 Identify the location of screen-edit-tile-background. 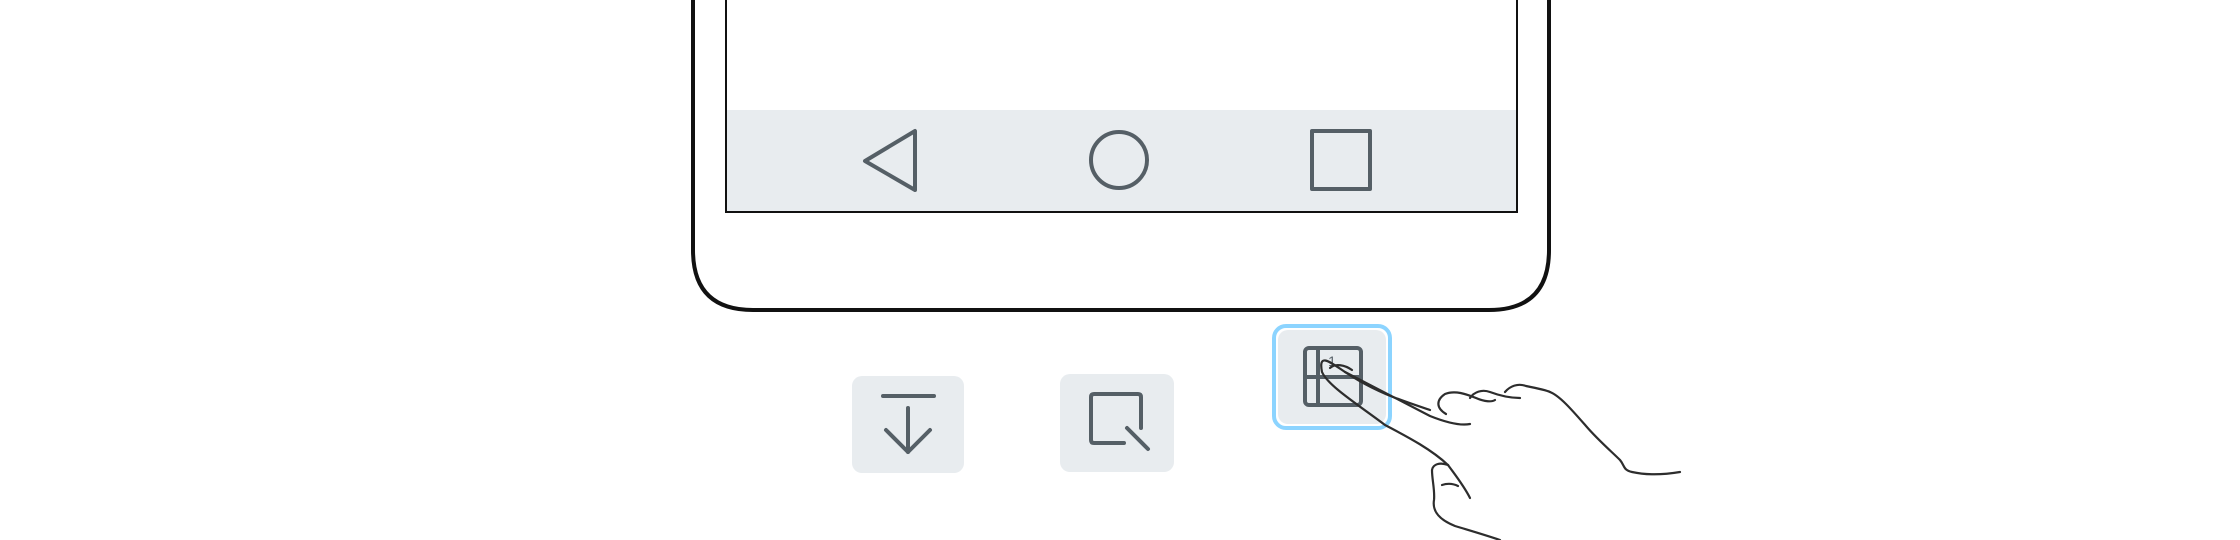
(1117, 423).